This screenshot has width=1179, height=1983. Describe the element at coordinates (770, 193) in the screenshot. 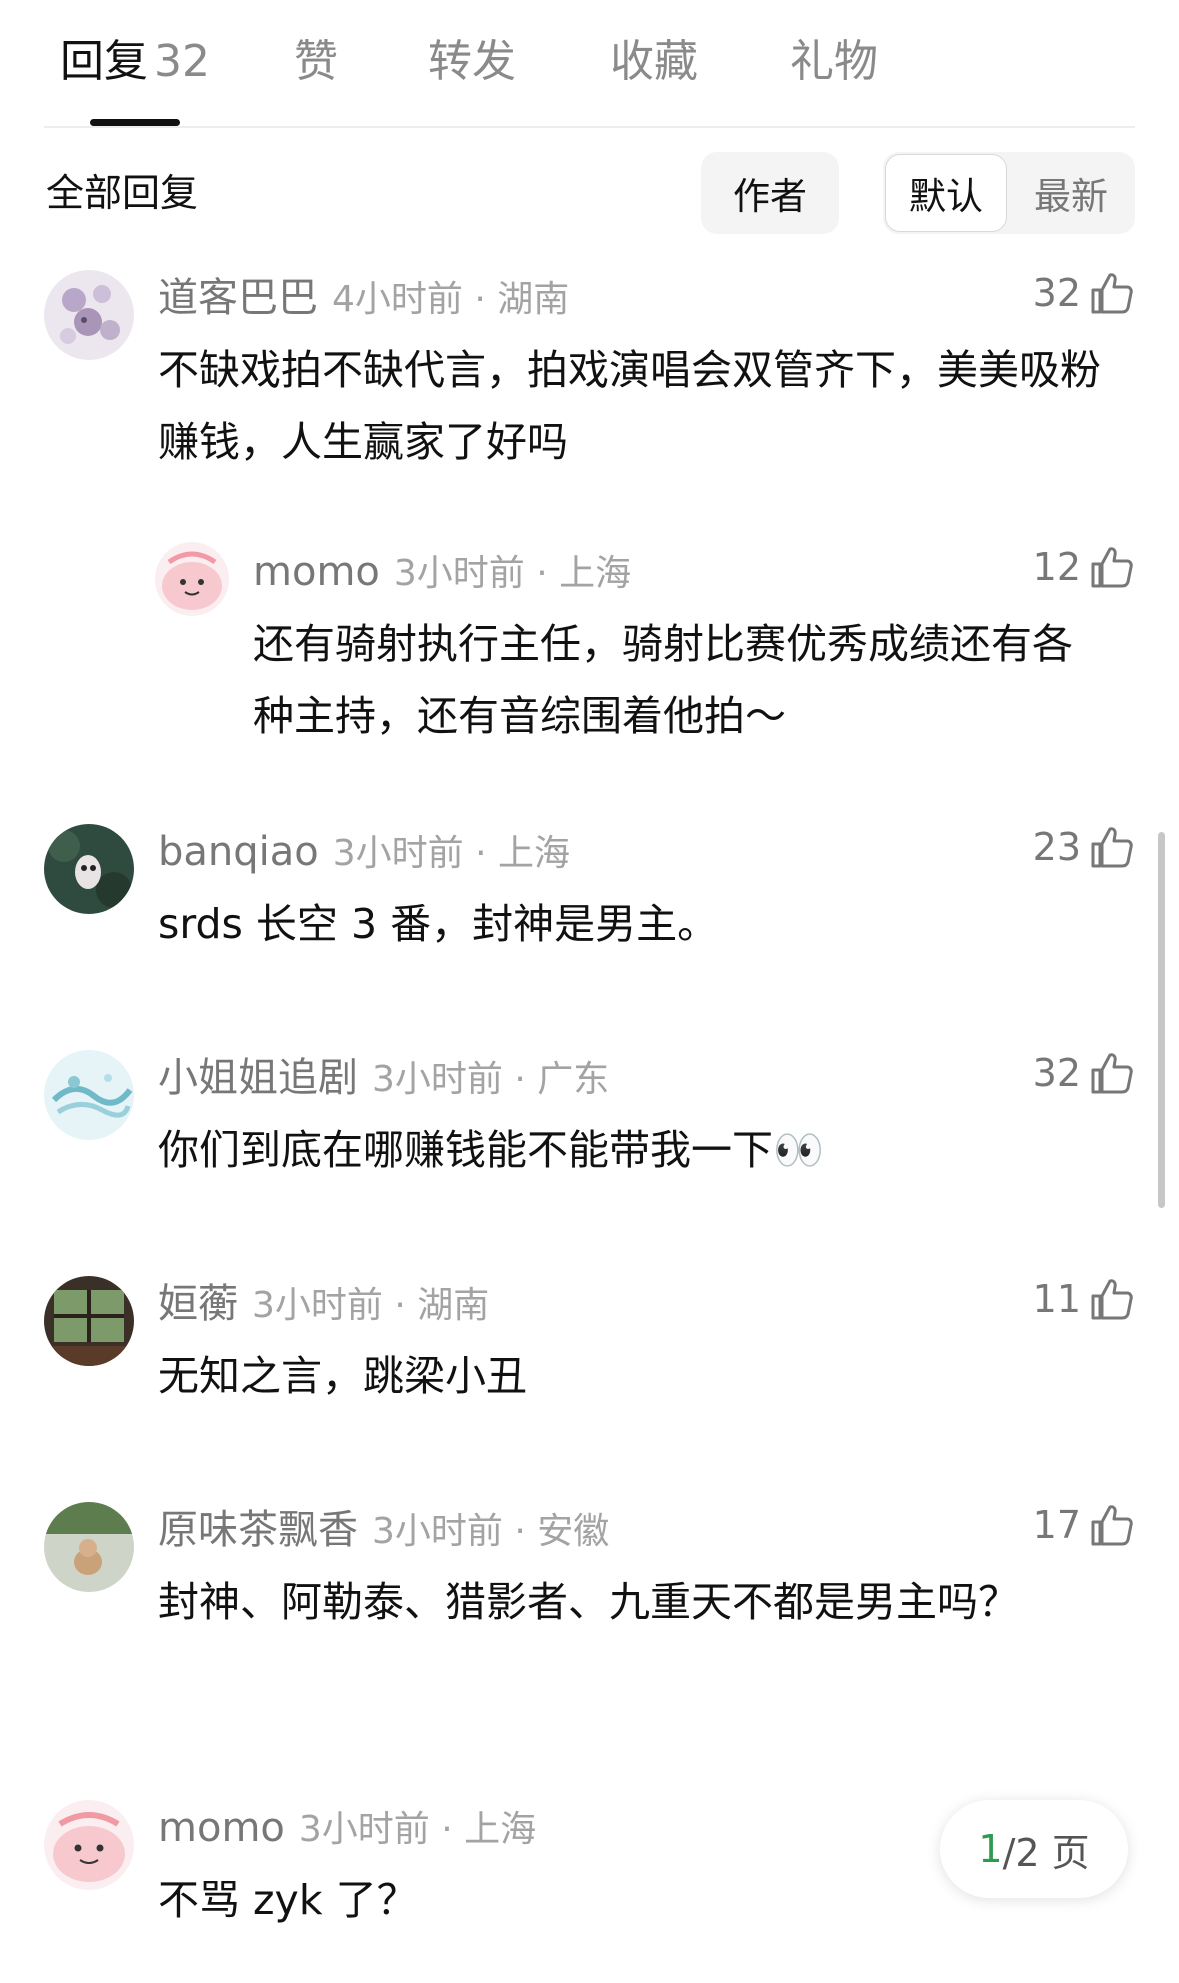

I see `author-filter-button: 作者` at that location.